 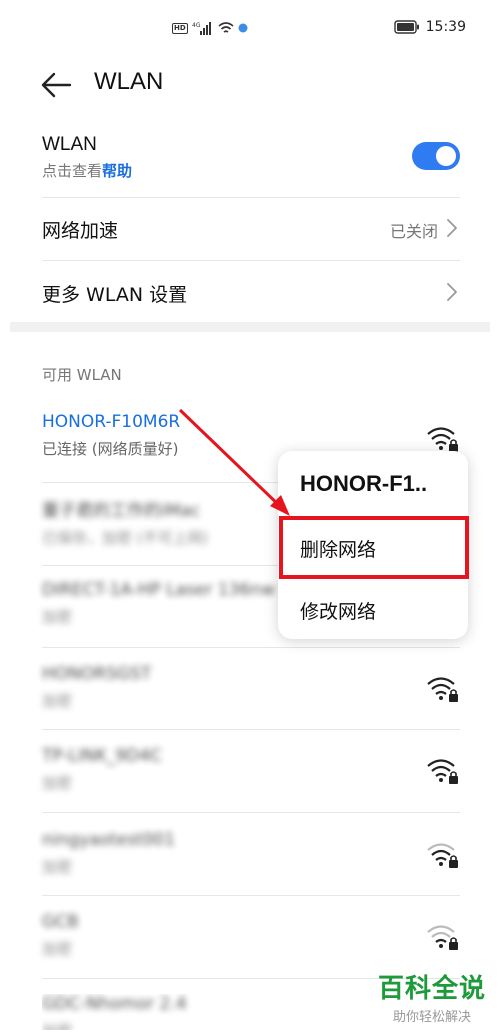 I want to click on svg-text: 4G, so click(x=196, y=25).